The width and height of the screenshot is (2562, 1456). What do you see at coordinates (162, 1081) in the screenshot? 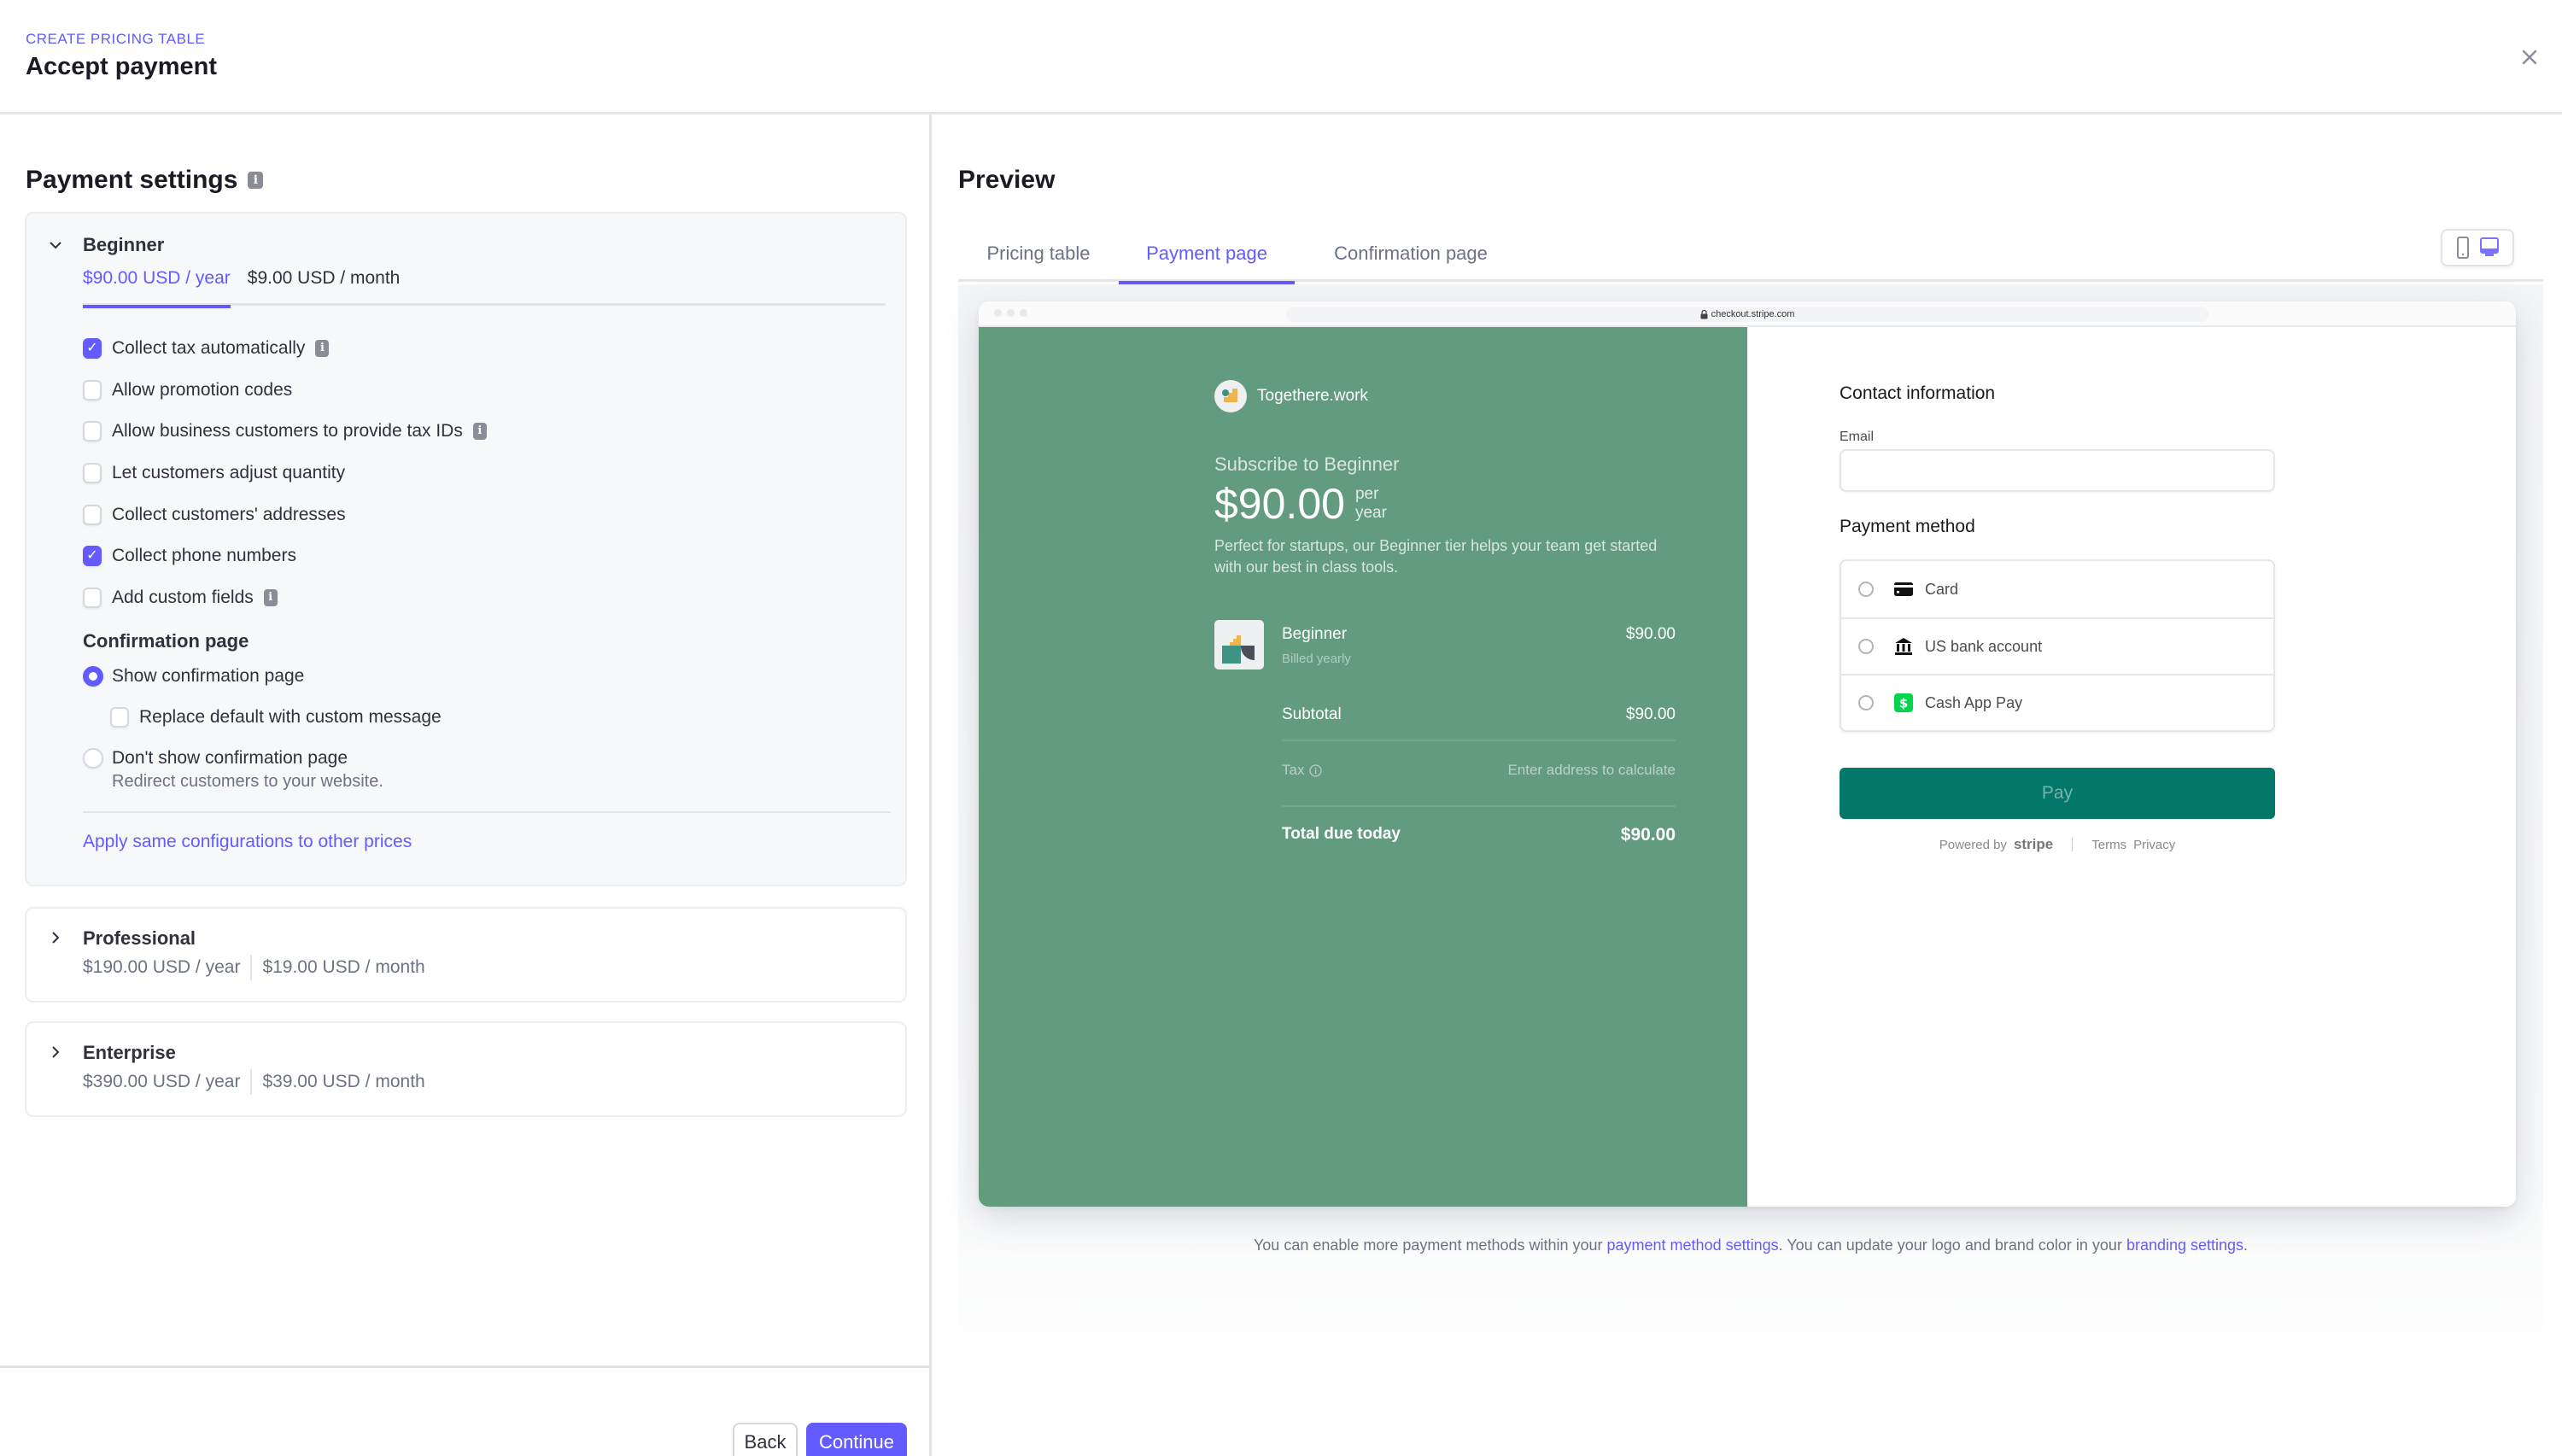
I see `price-yearly: $390.00 USD / year` at bounding box center [162, 1081].